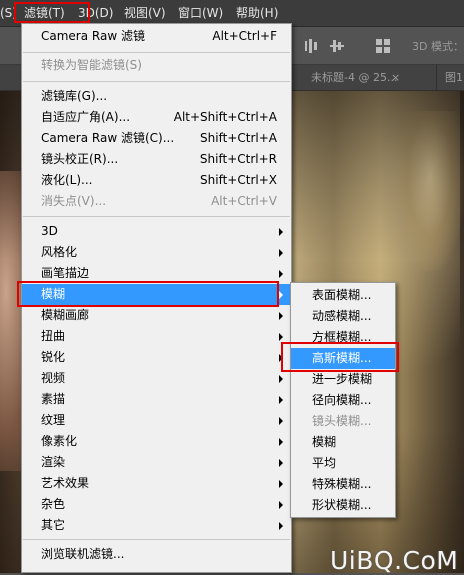 Image resolution: width=464 pixels, height=575 pixels. What do you see at coordinates (156, 378) in the screenshot?
I see `menu-item-video: 视频` at bounding box center [156, 378].